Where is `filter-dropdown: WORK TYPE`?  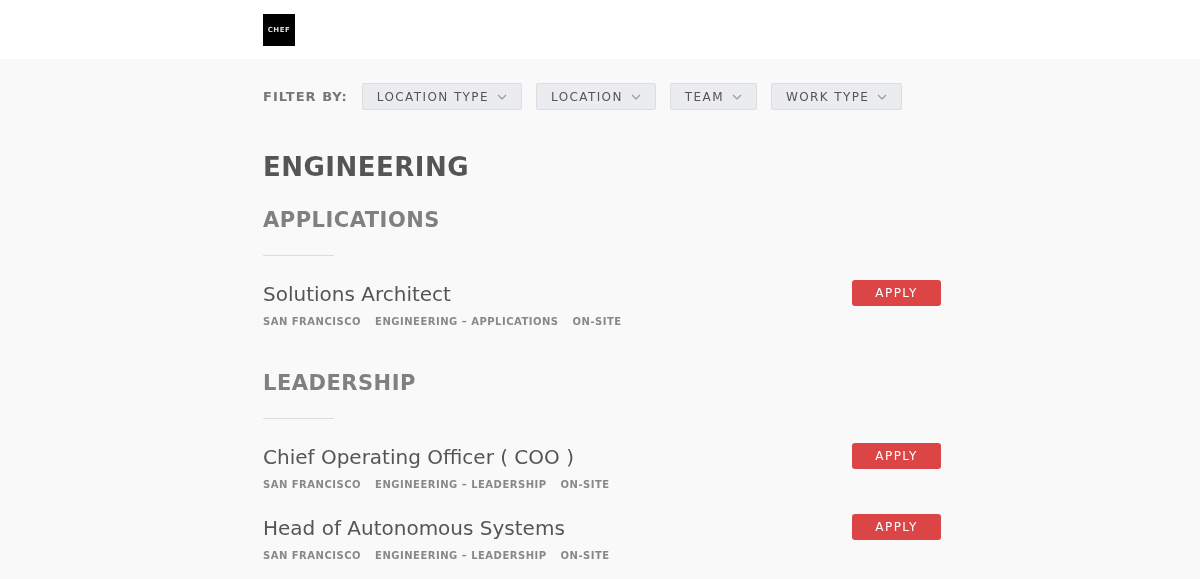
filter-dropdown: WORK TYPE is located at coordinates (836, 96).